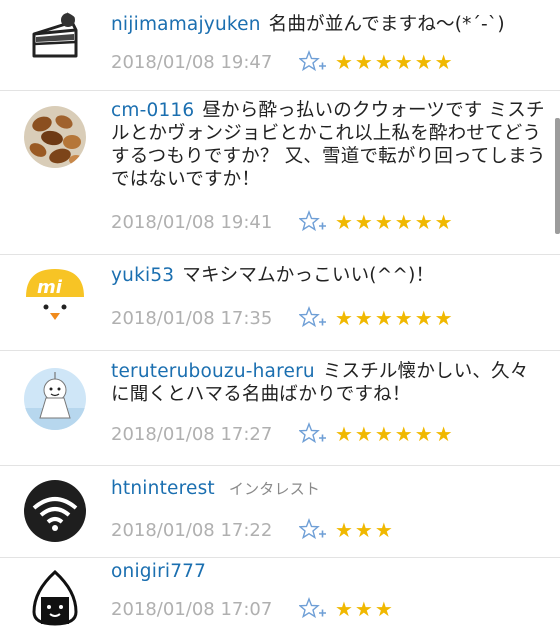  What do you see at coordinates (152, 110) in the screenshot?
I see `comment-username: cm-0116` at bounding box center [152, 110].